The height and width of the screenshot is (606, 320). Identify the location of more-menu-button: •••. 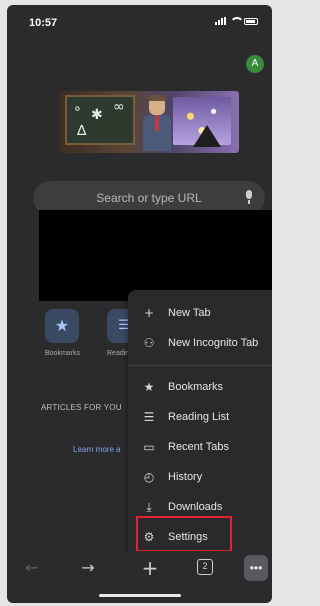
(256, 568).